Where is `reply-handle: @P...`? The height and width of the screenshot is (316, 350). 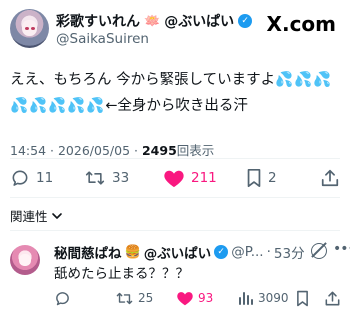 reply-handle: @P... is located at coordinates (247, 252).